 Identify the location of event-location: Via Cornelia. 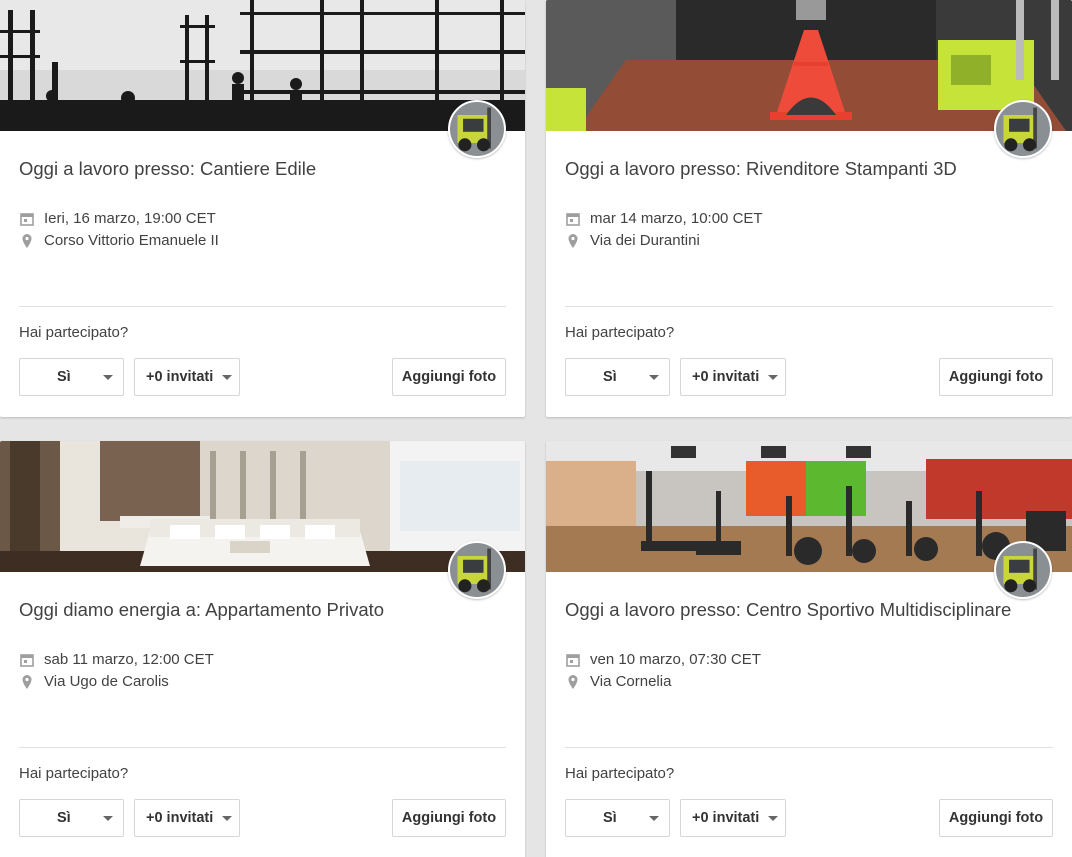
(618, 681).